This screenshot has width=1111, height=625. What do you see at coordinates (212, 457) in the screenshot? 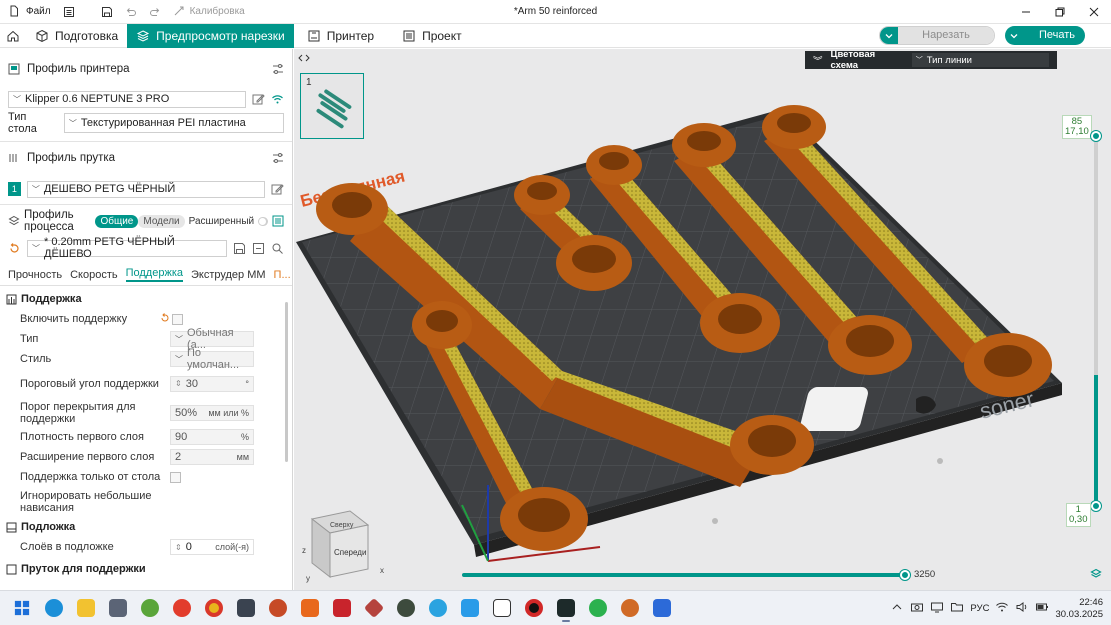
I see `first-layer-expansion-input: 2 мм` at bounding box center [212, 457].